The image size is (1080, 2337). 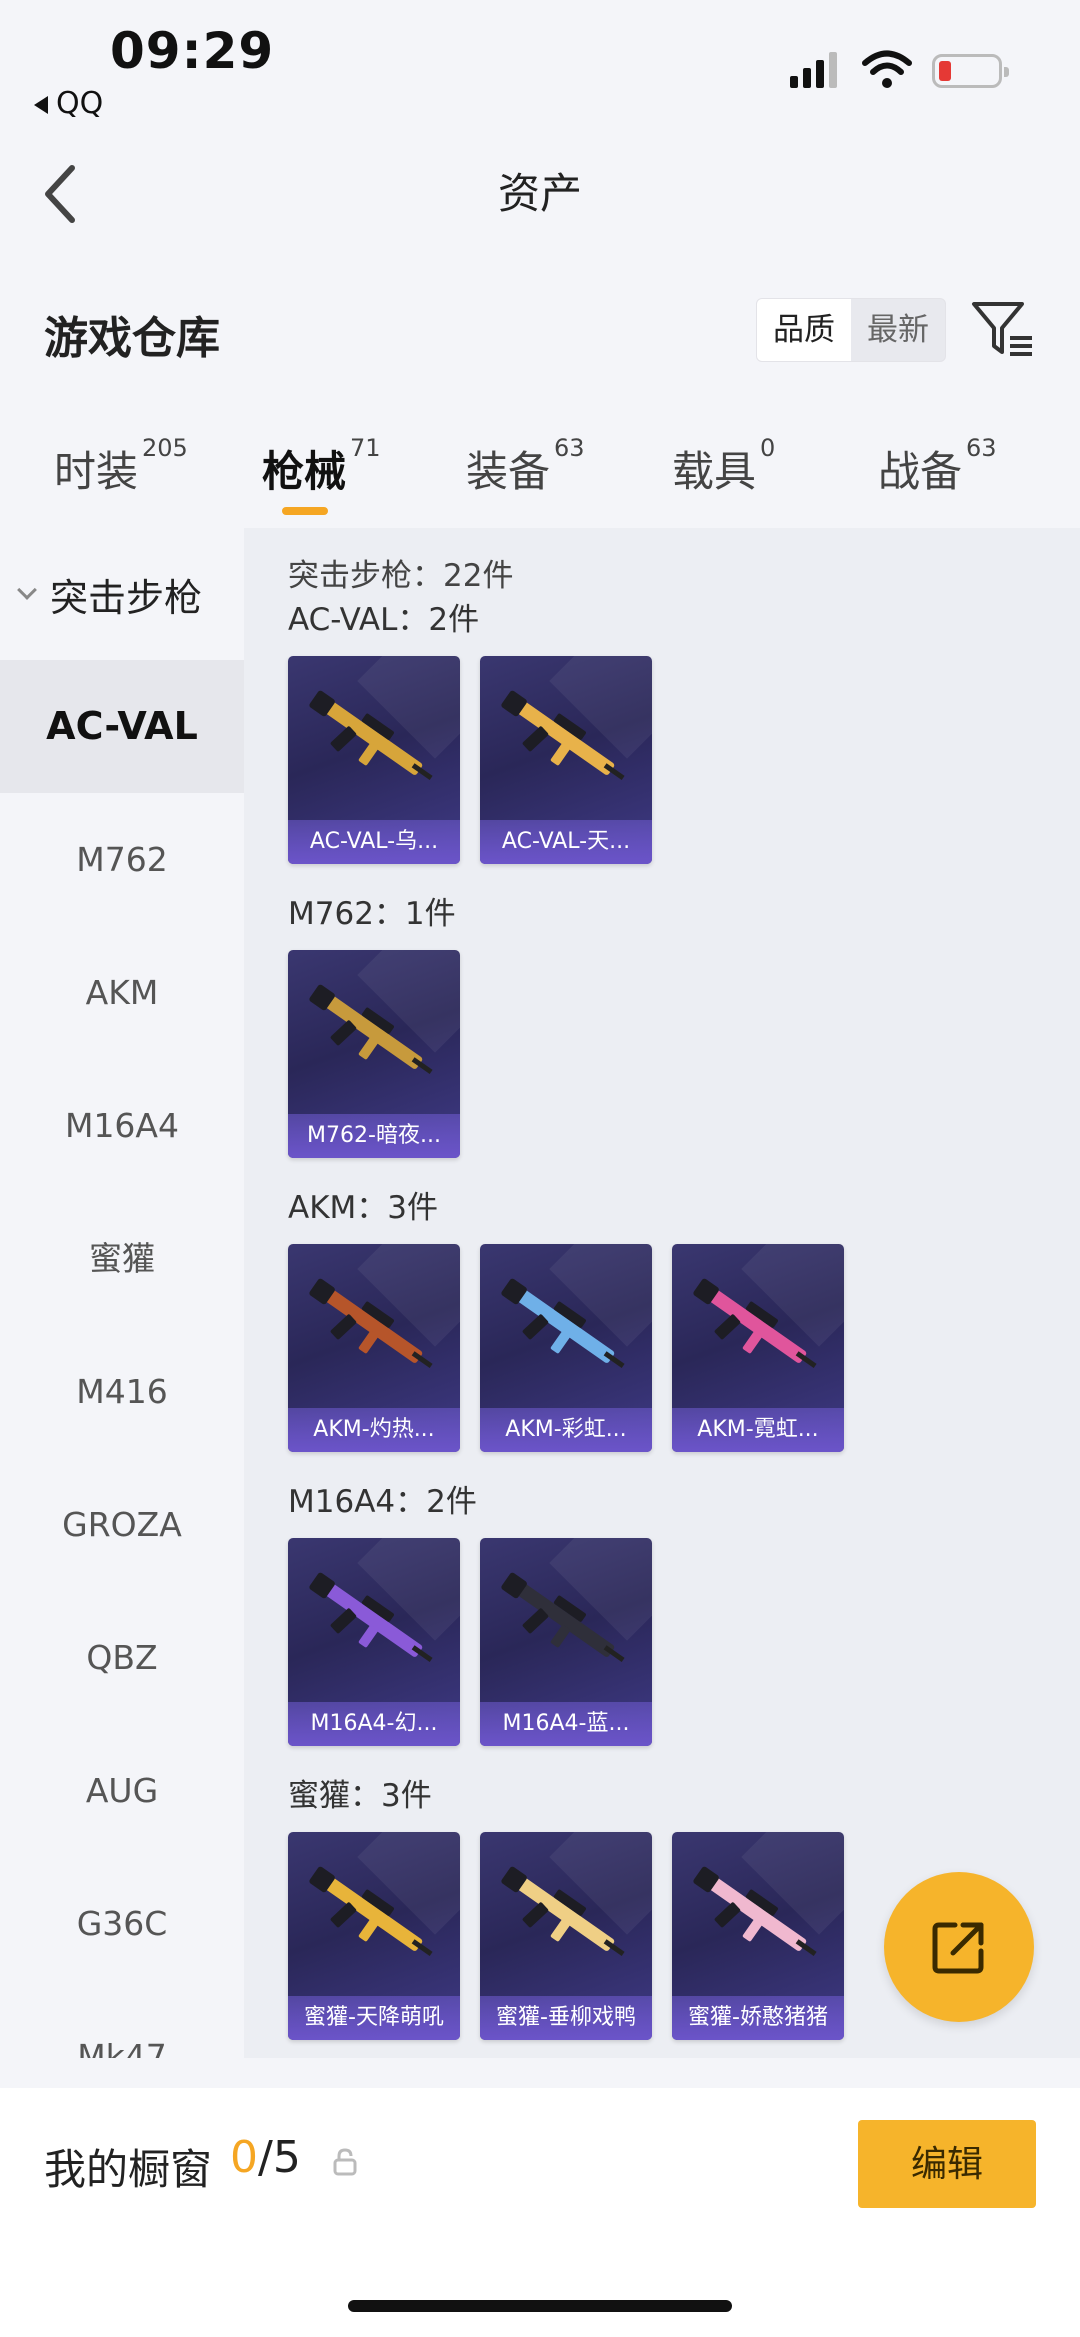 What do you see at coordinates (970, 71) in the screenshot?
I see `battery-icon` at bounding box center [970, 71].